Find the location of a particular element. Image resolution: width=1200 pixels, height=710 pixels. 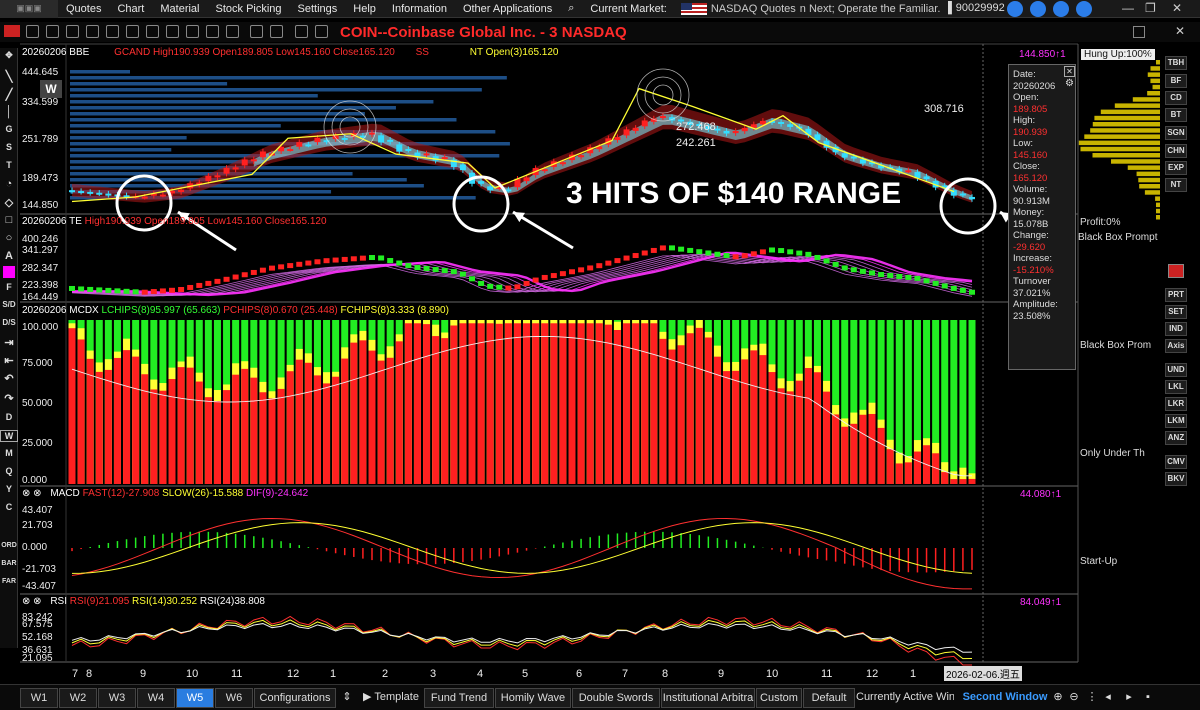

ta-y-tick: 341.297 is located at coordinates (40, 250).